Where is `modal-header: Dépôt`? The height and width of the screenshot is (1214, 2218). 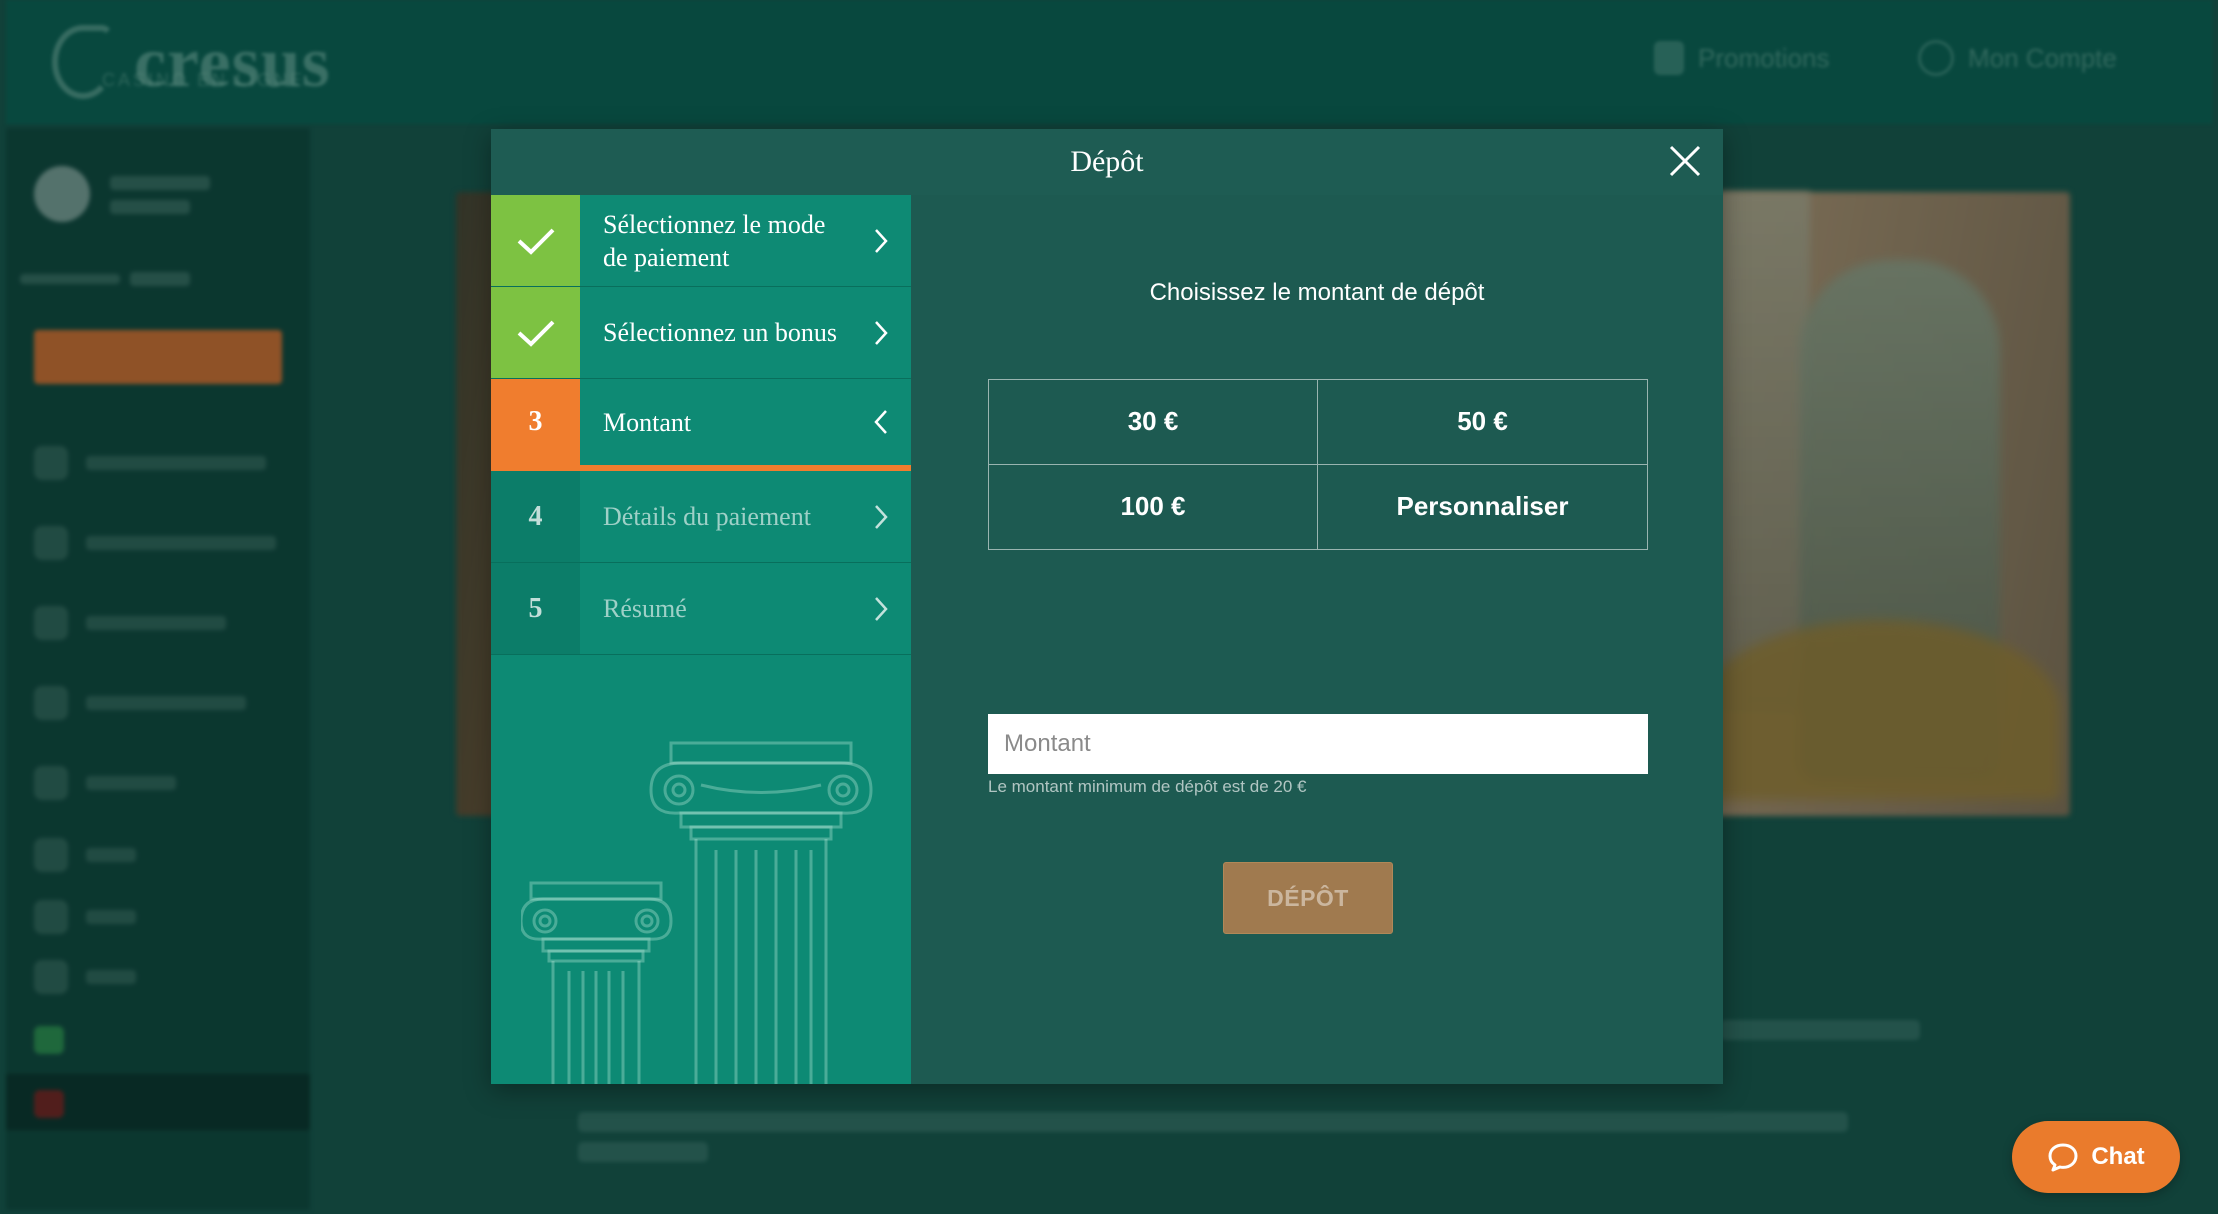 modal-header: Dépôt is located at coordinates (1107, 162).